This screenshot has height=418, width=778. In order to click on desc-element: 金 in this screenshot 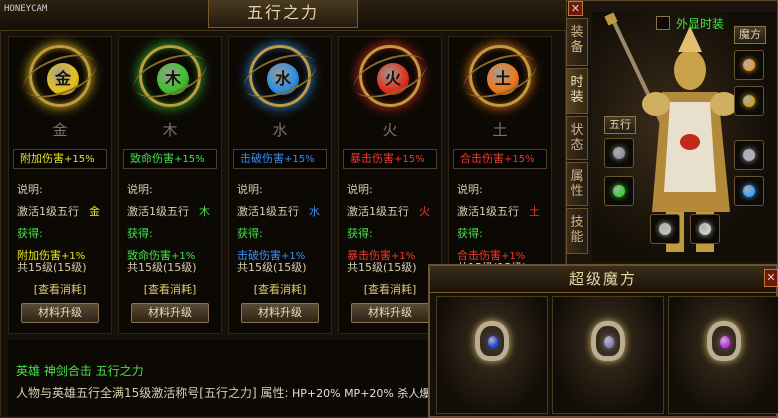, I will do `click(94, 211)`.